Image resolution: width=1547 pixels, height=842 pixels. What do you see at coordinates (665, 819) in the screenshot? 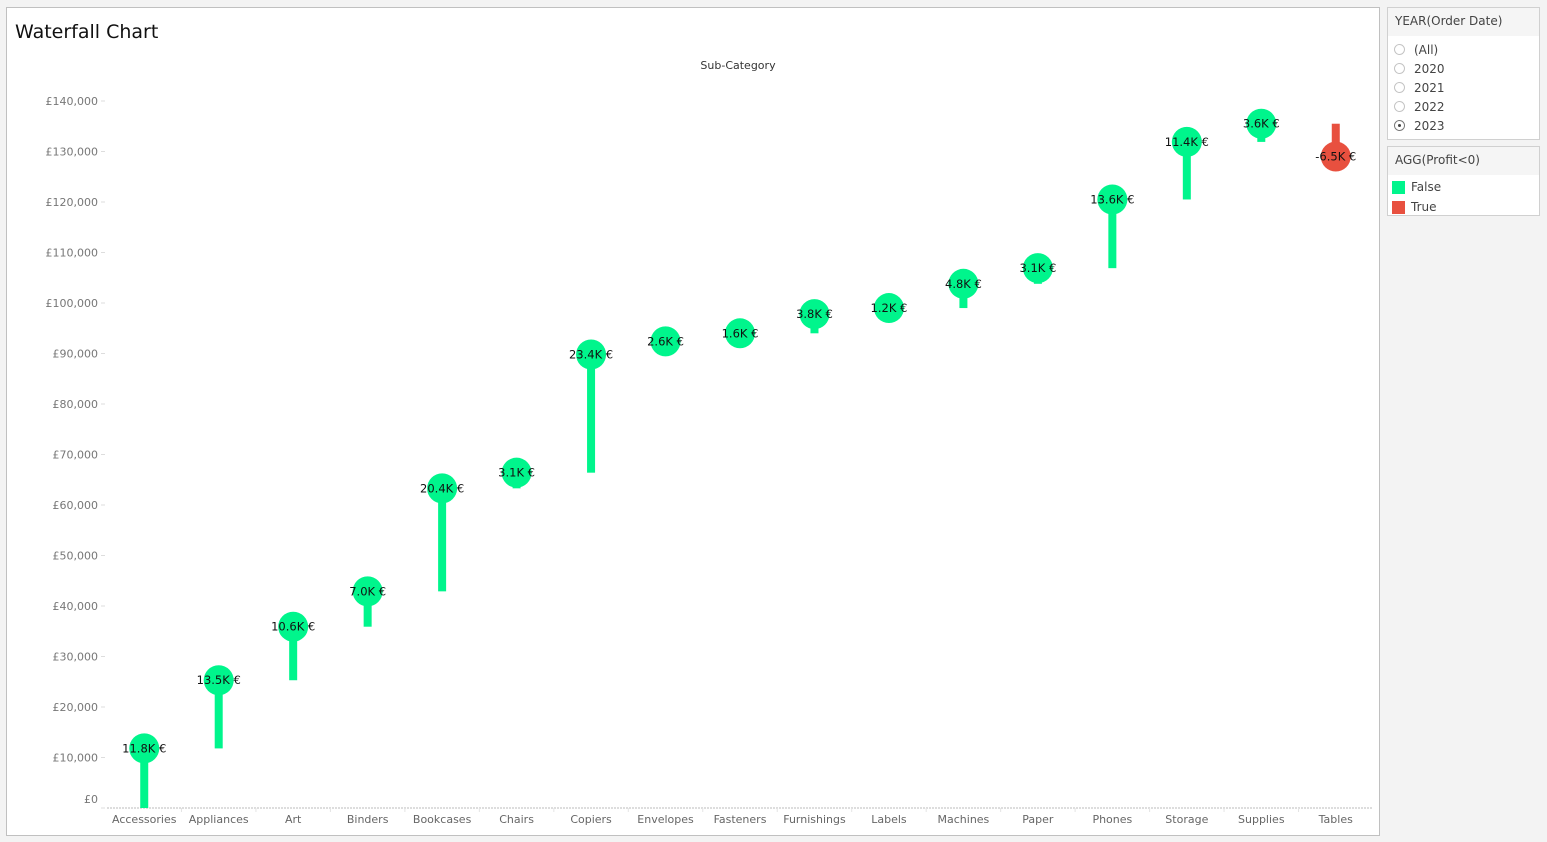
I see `x-category-label: Envelopes` at bounding box center [665, 819].